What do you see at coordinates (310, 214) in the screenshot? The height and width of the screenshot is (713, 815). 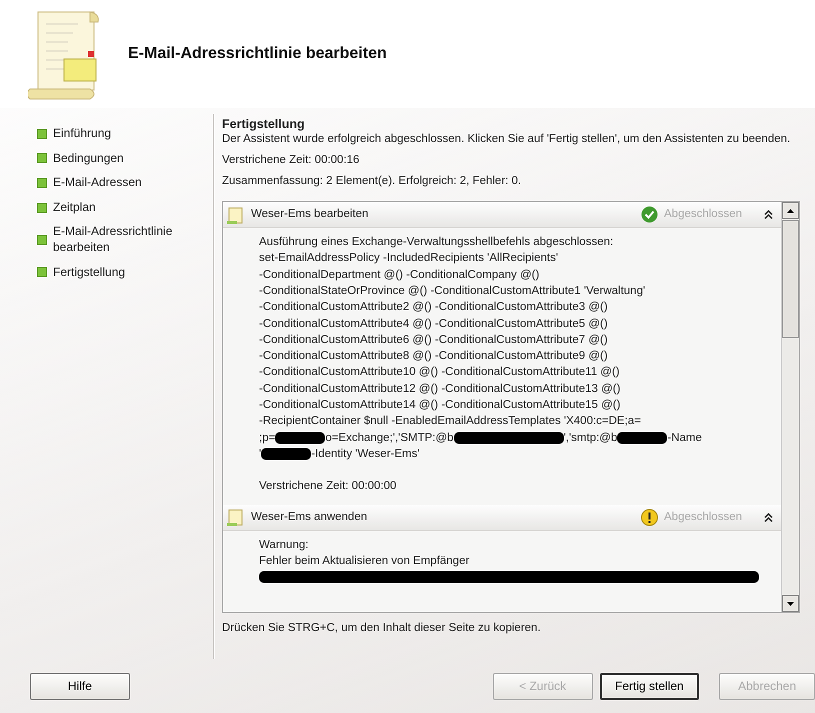 I see `task-title: Weser-Ems bearbeiten` at bounding box center [310, 214].